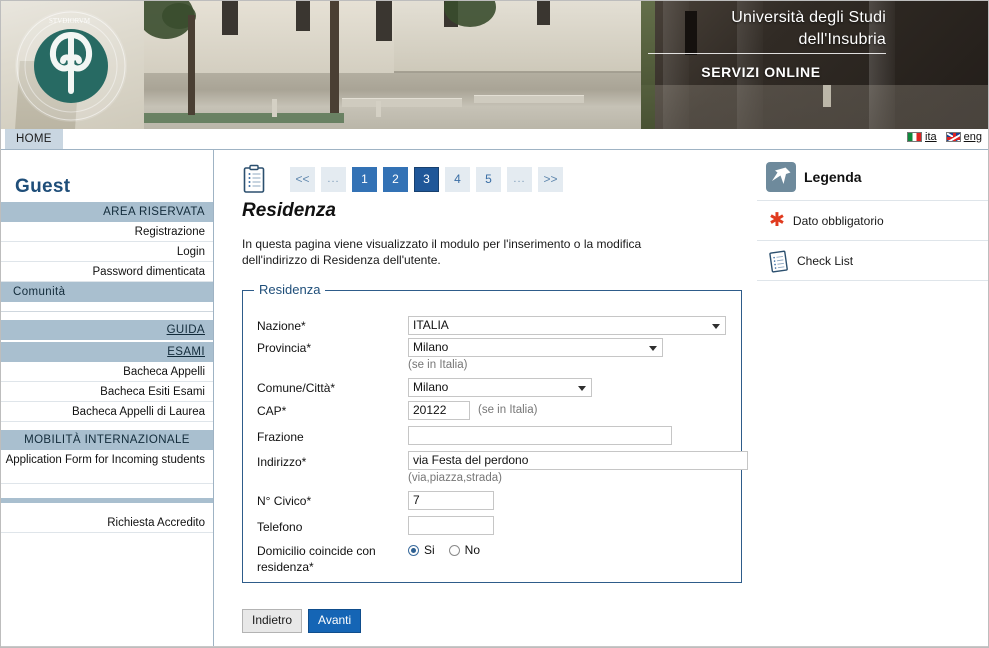  What do you see at coordinates (550, 179) in the screenshot?
I see `pager-last: >>` at bounding box center [550, 179].